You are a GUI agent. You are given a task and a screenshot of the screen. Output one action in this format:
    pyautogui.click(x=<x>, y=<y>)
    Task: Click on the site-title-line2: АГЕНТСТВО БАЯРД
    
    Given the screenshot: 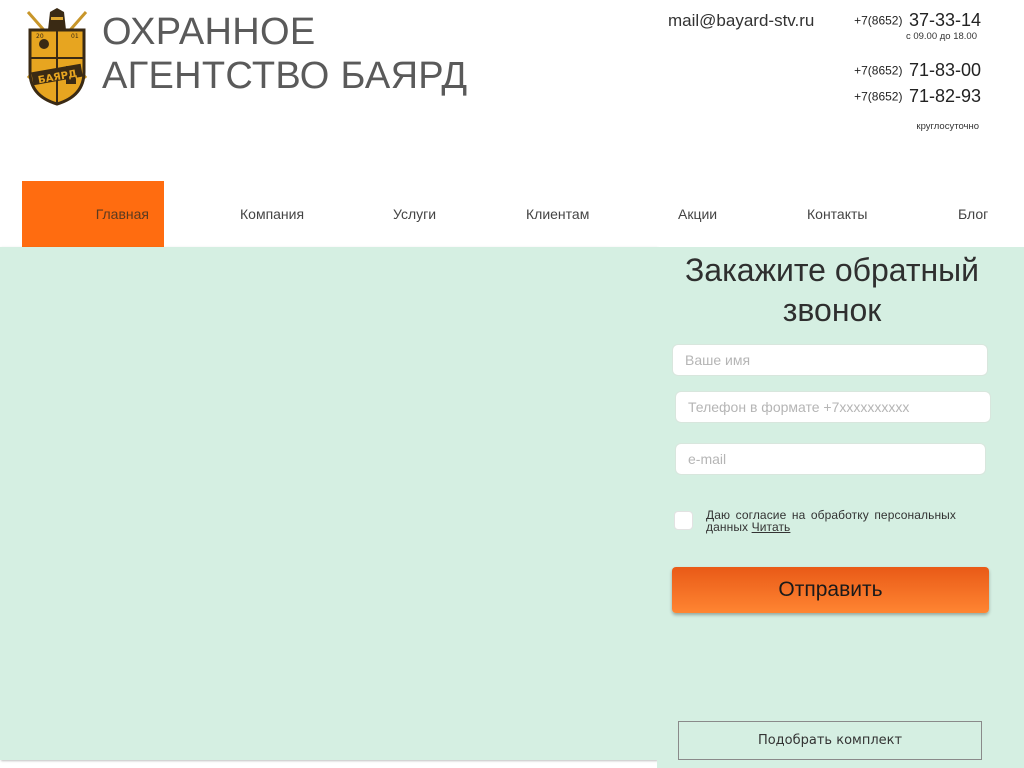 What is the action you would take?
    pyautogui.click(x=285, y=76)
    